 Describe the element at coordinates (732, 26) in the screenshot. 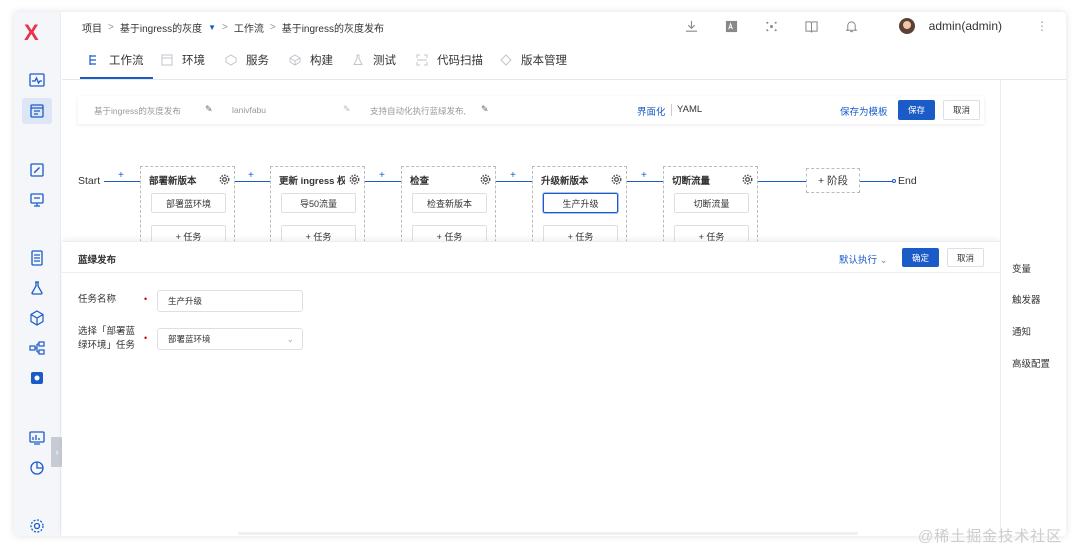

I see `translate-icon` at that location.